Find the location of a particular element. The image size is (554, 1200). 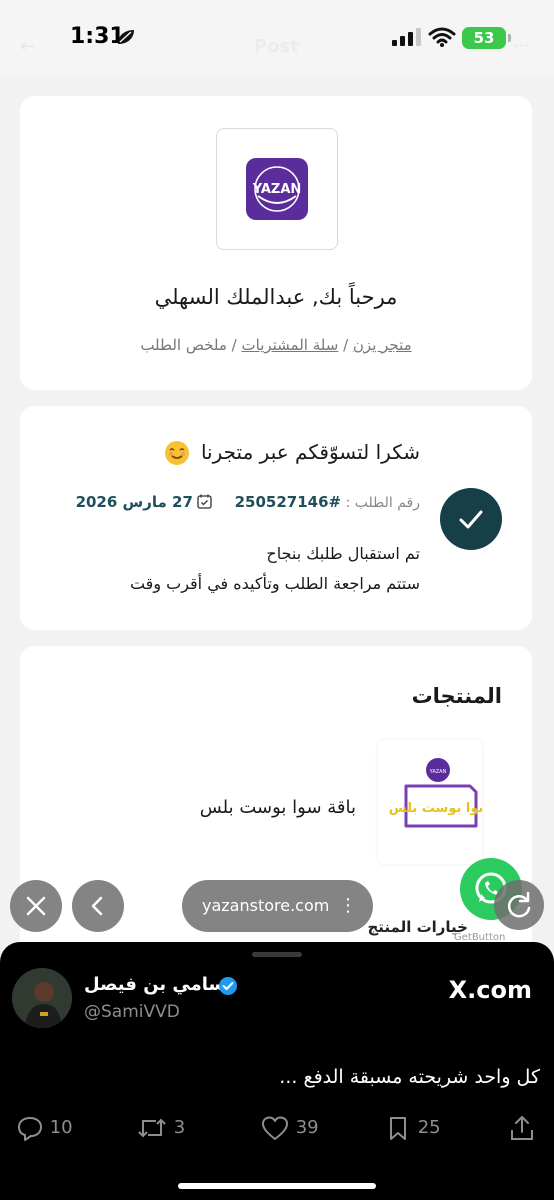

retweet-count: 3 is located at coordinates (160, 1128).